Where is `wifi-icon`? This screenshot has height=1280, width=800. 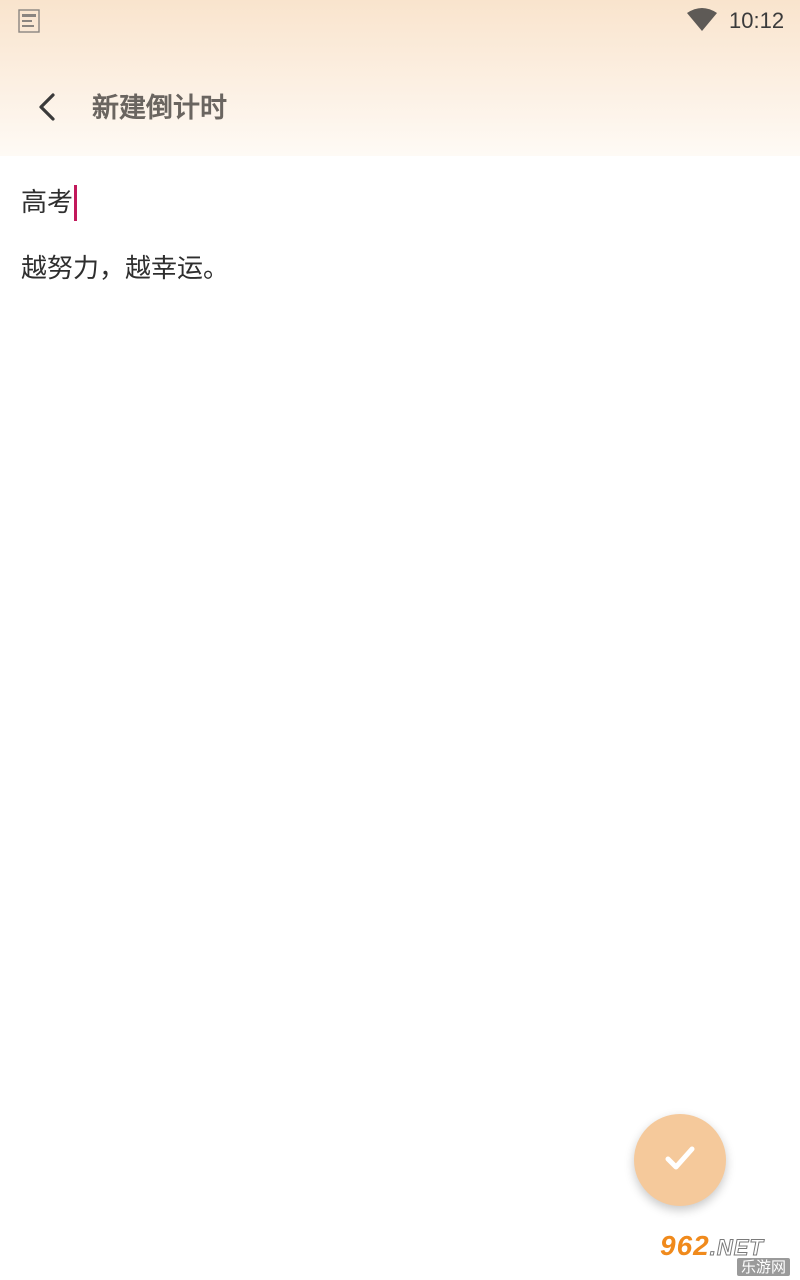 wifi-icon is located at coordinates (702, 20).